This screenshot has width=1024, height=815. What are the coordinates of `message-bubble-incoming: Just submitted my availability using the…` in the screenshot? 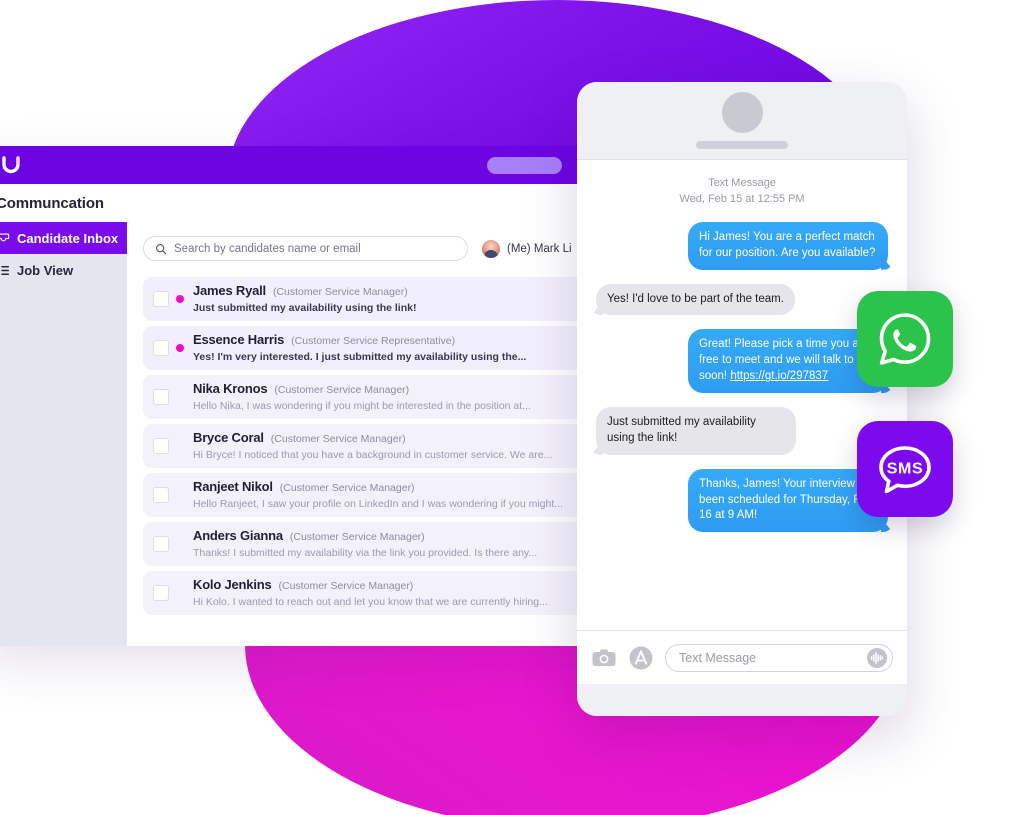 It's located at (696, 431).